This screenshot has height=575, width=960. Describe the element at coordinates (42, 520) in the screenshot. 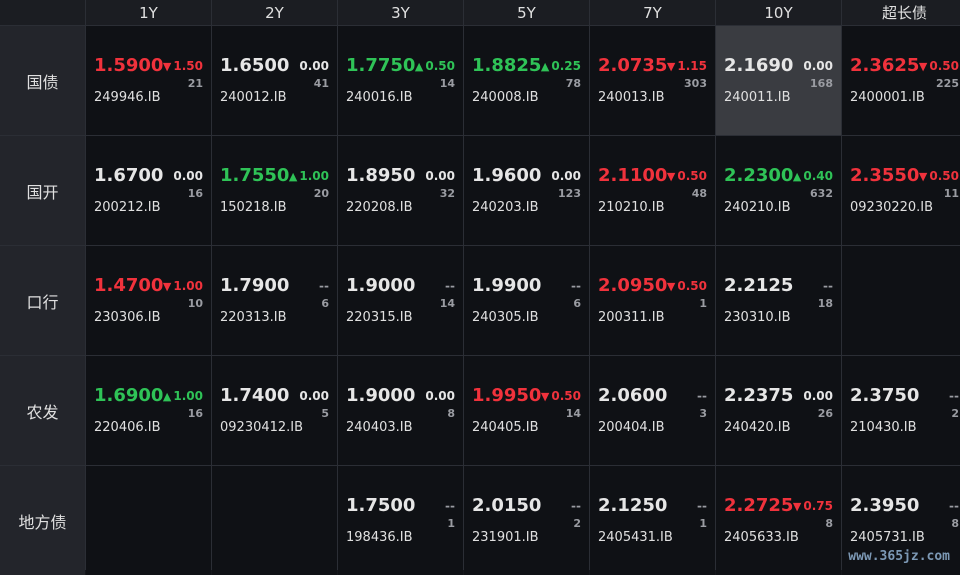

I see `row-label-4: 地方债` at that location.